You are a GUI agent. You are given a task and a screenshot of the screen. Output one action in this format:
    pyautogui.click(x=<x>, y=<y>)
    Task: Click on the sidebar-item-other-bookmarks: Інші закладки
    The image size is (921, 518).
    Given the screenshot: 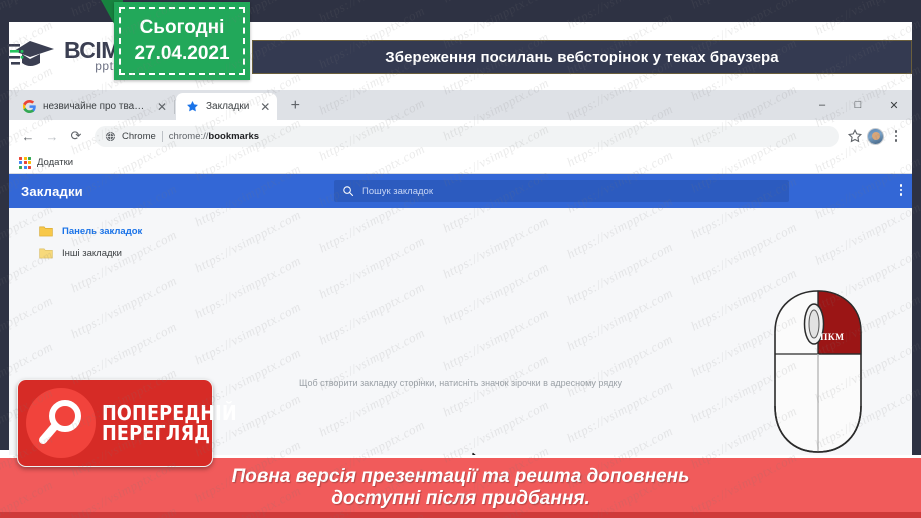 What is the action you would take?
    pyautogui.click(x=134, y=253)
    